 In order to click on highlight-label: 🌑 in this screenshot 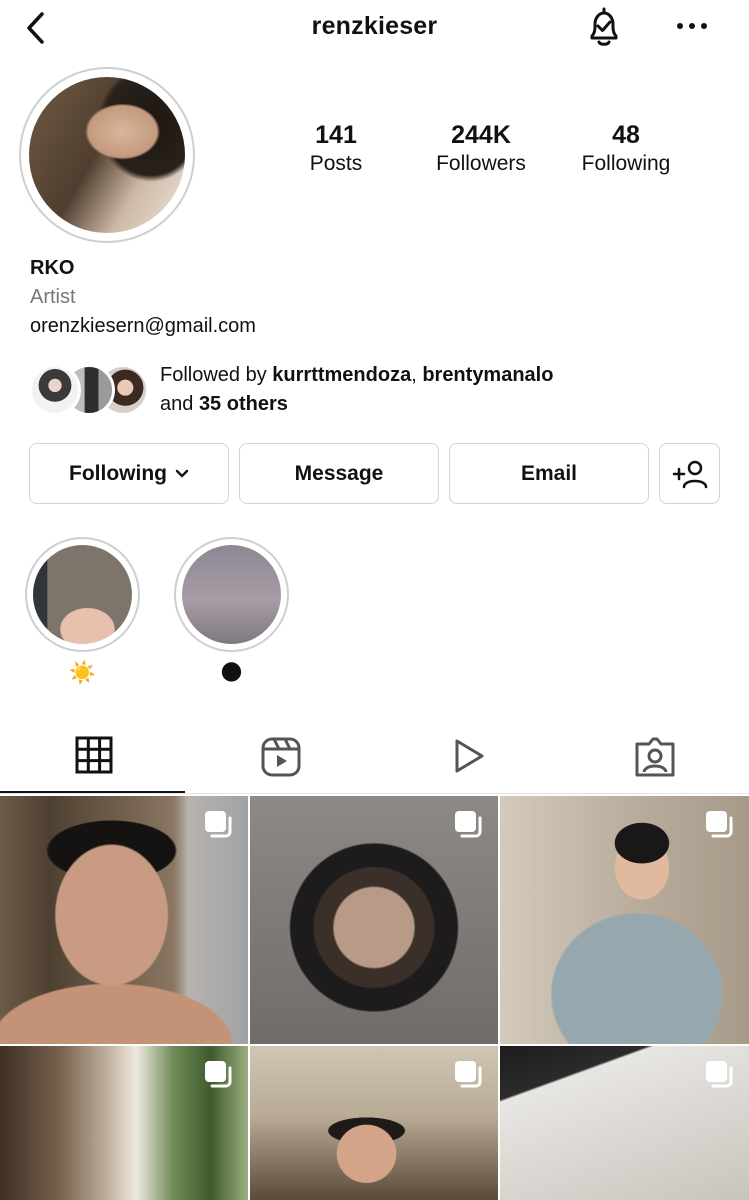, I will do `click(231, 672)`.